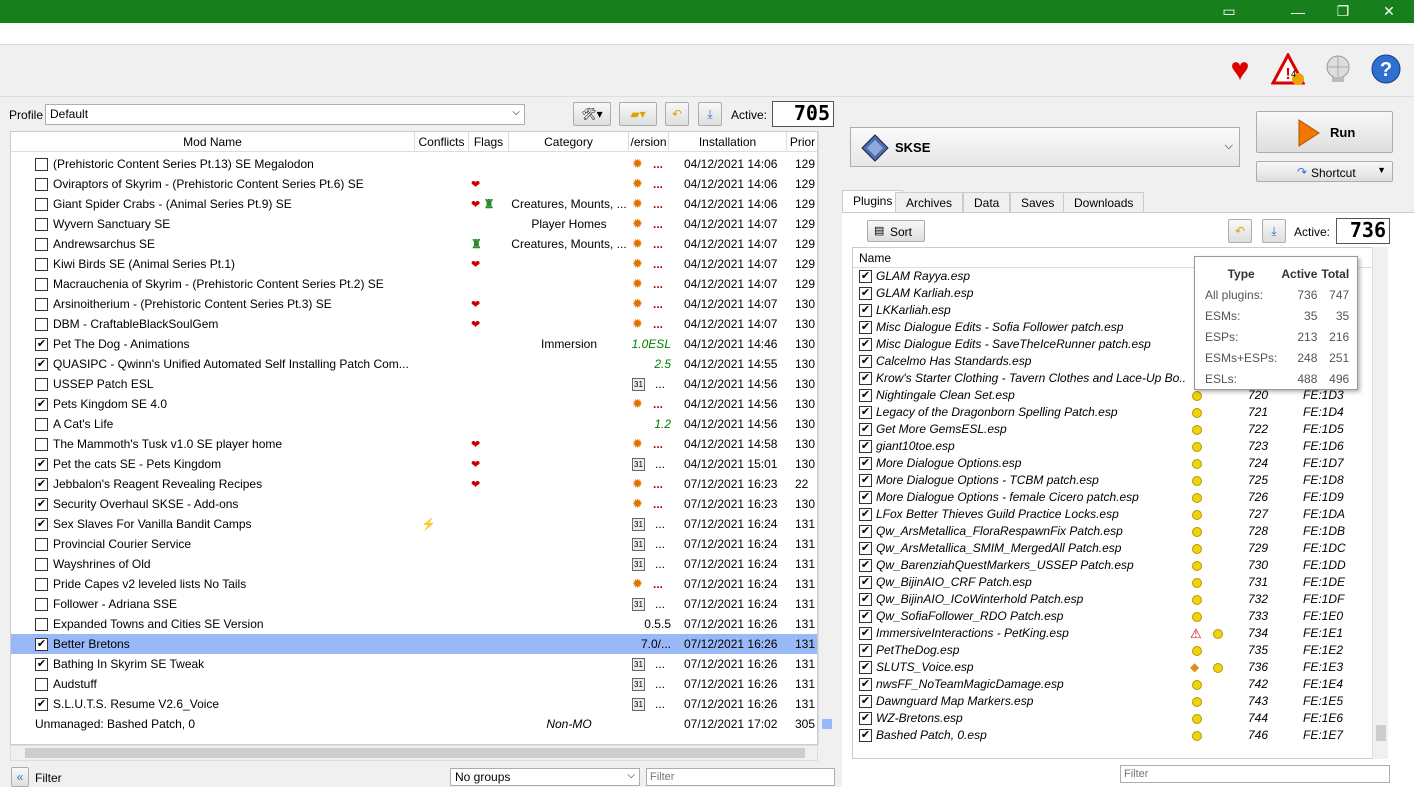 This screenshot has height=787, width=1414. Describe the element at coordinates (1229, 11) in the screenshot. I see `restore-small-icon: ▭` at that location.